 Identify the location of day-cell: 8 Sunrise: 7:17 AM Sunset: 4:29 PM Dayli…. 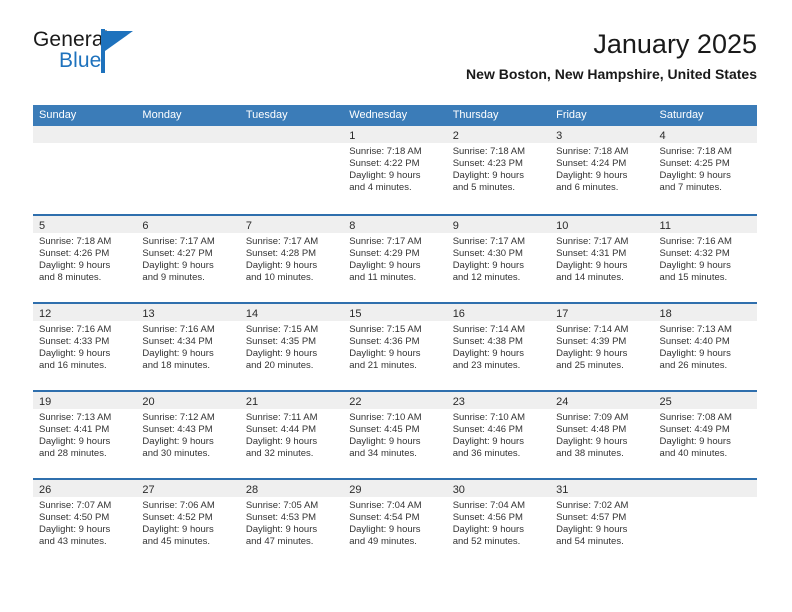
(395, 259).